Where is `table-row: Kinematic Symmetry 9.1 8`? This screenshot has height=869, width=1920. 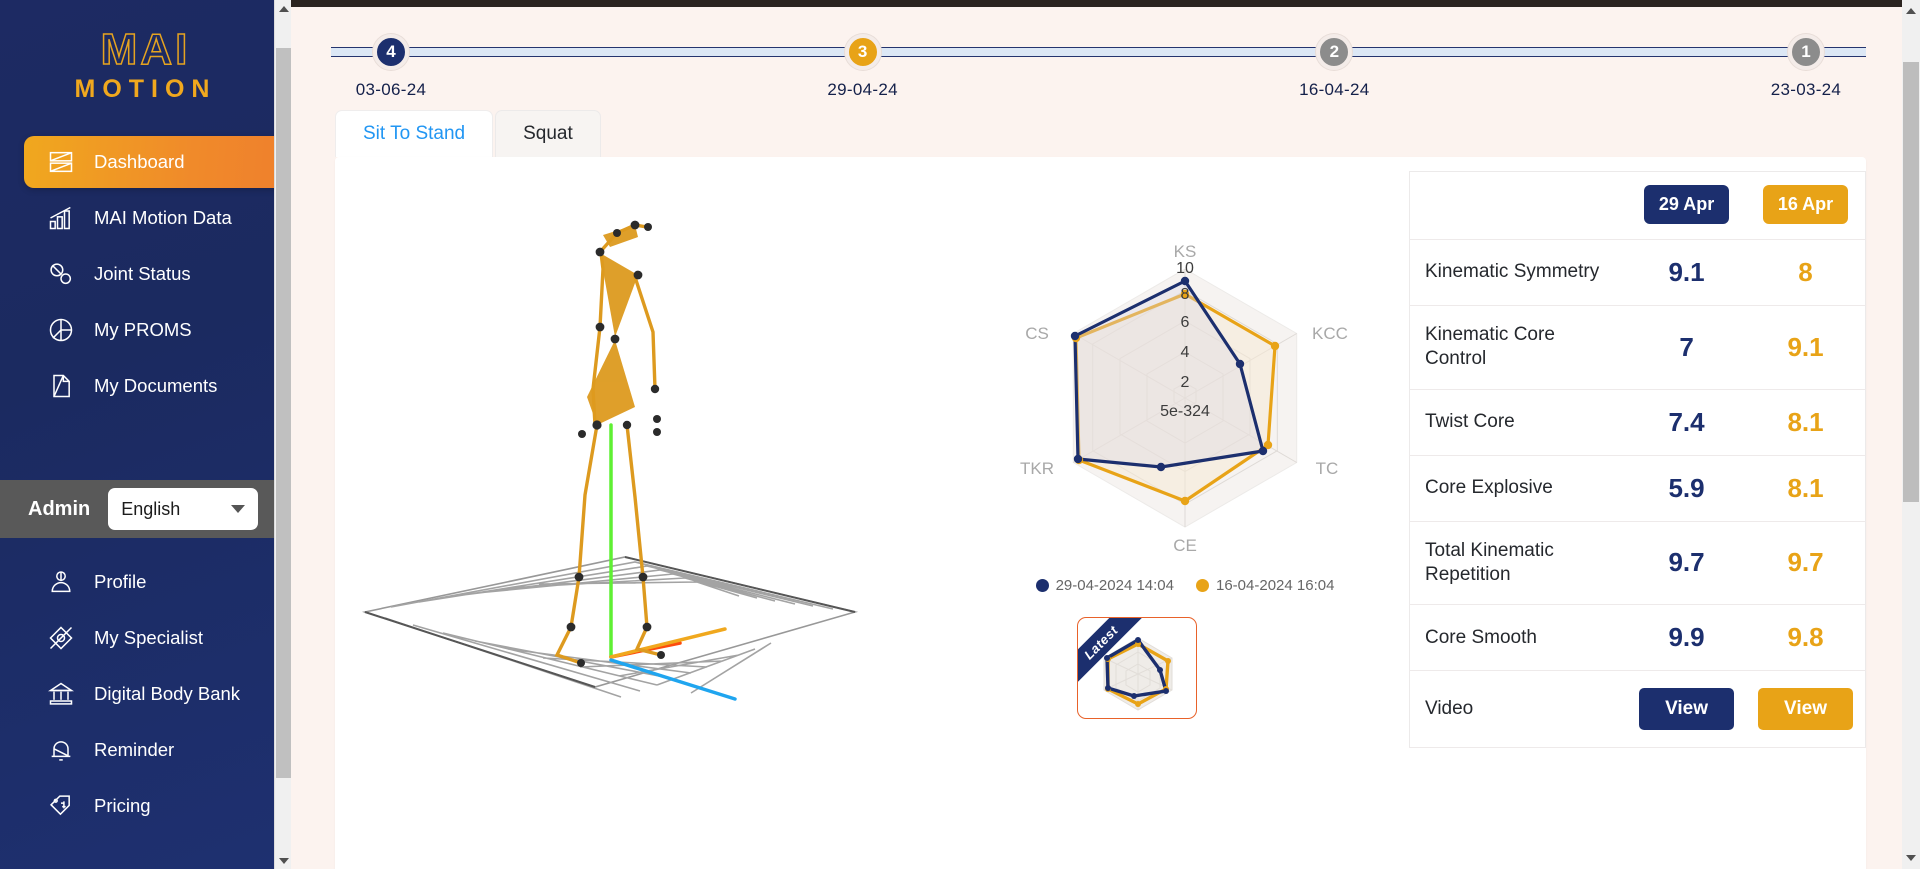 table-row: Kinematic Symmetry 9.1 8 is located at coordinates (1637, 272).